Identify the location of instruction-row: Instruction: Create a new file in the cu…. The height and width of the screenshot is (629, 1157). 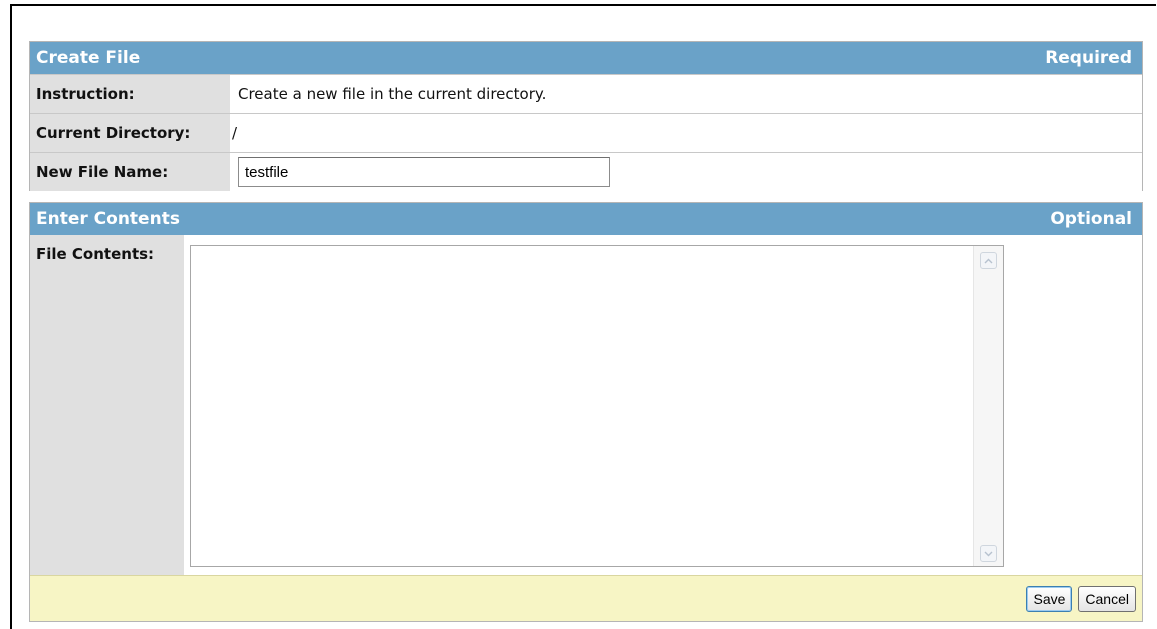
(586, 93).